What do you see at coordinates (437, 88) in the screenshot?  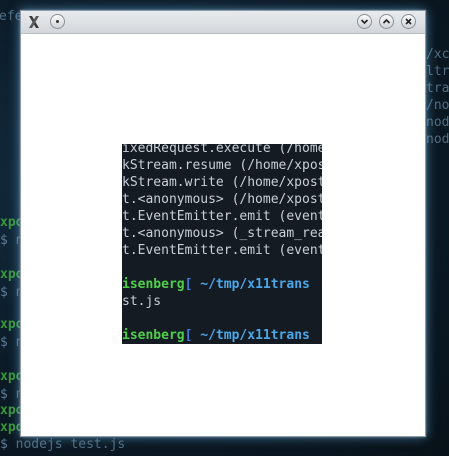 I see `bg-line: tra` at bounding box center [437, 88].